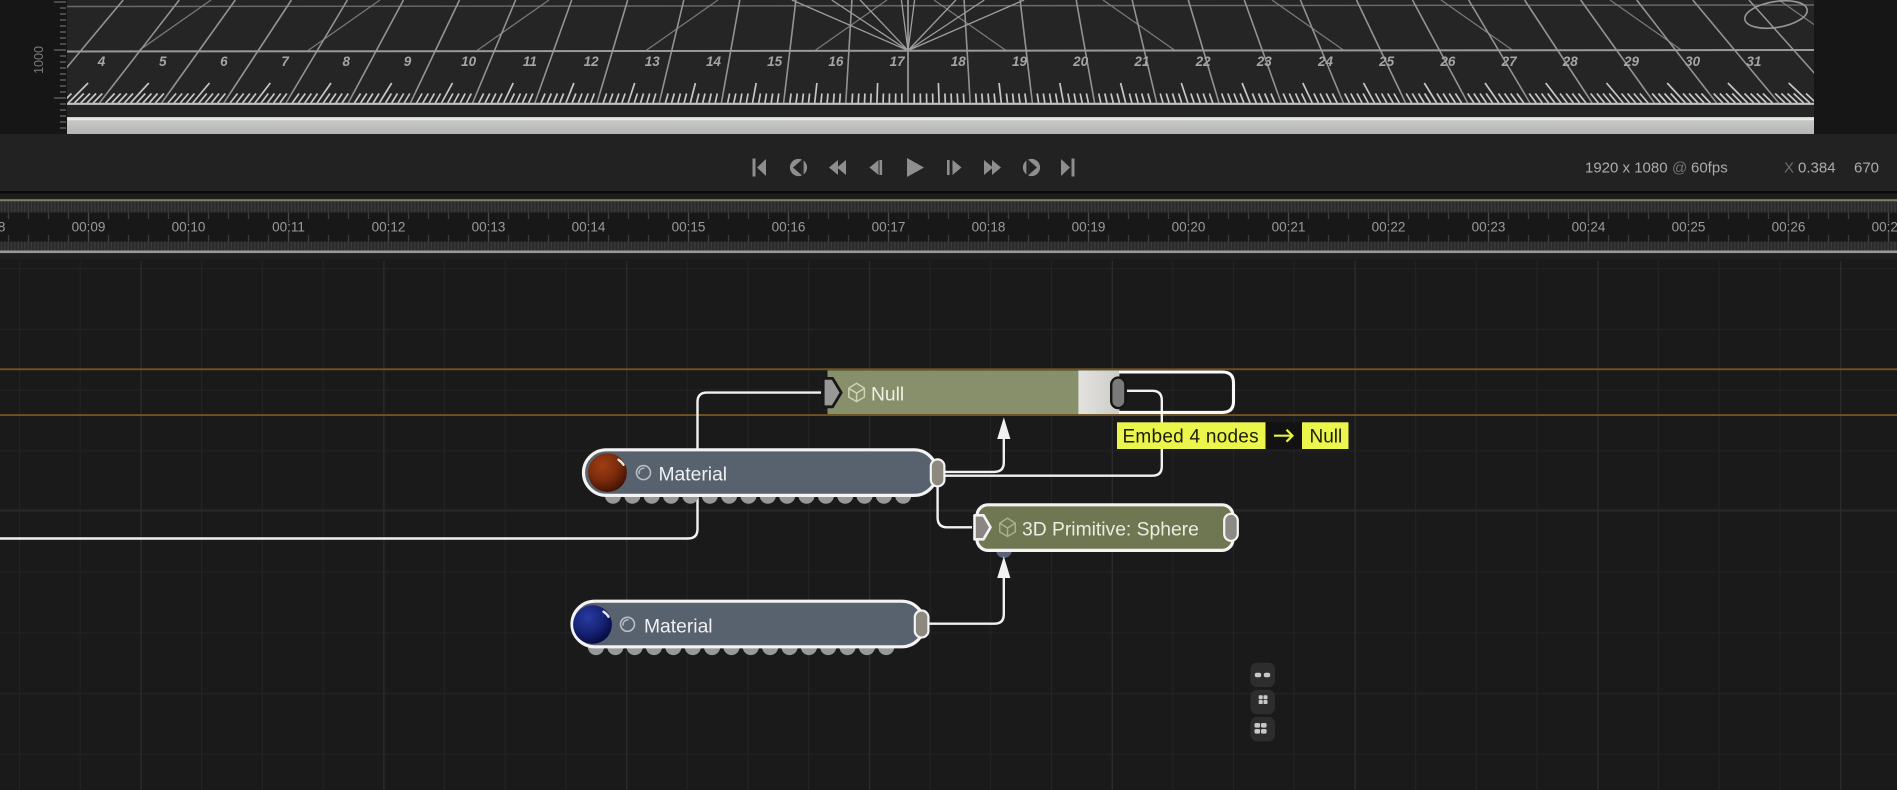 Image resolution: width=1897 pixels, height=790 pixels. What do you see at coordinates (1817, 168) in the screenshot?
I see `svg-text: 0.384` at bounding box center [1817, 168].